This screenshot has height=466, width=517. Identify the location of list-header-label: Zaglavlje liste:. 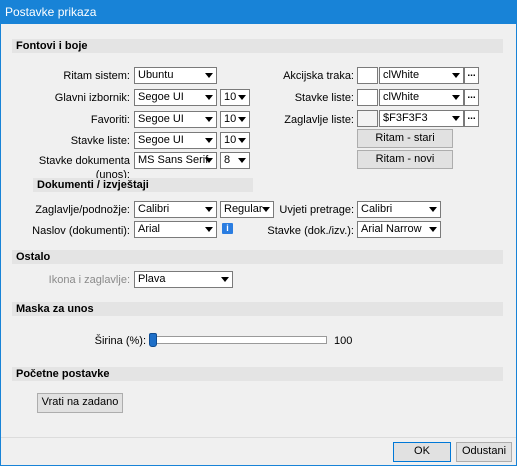
(319, 120).